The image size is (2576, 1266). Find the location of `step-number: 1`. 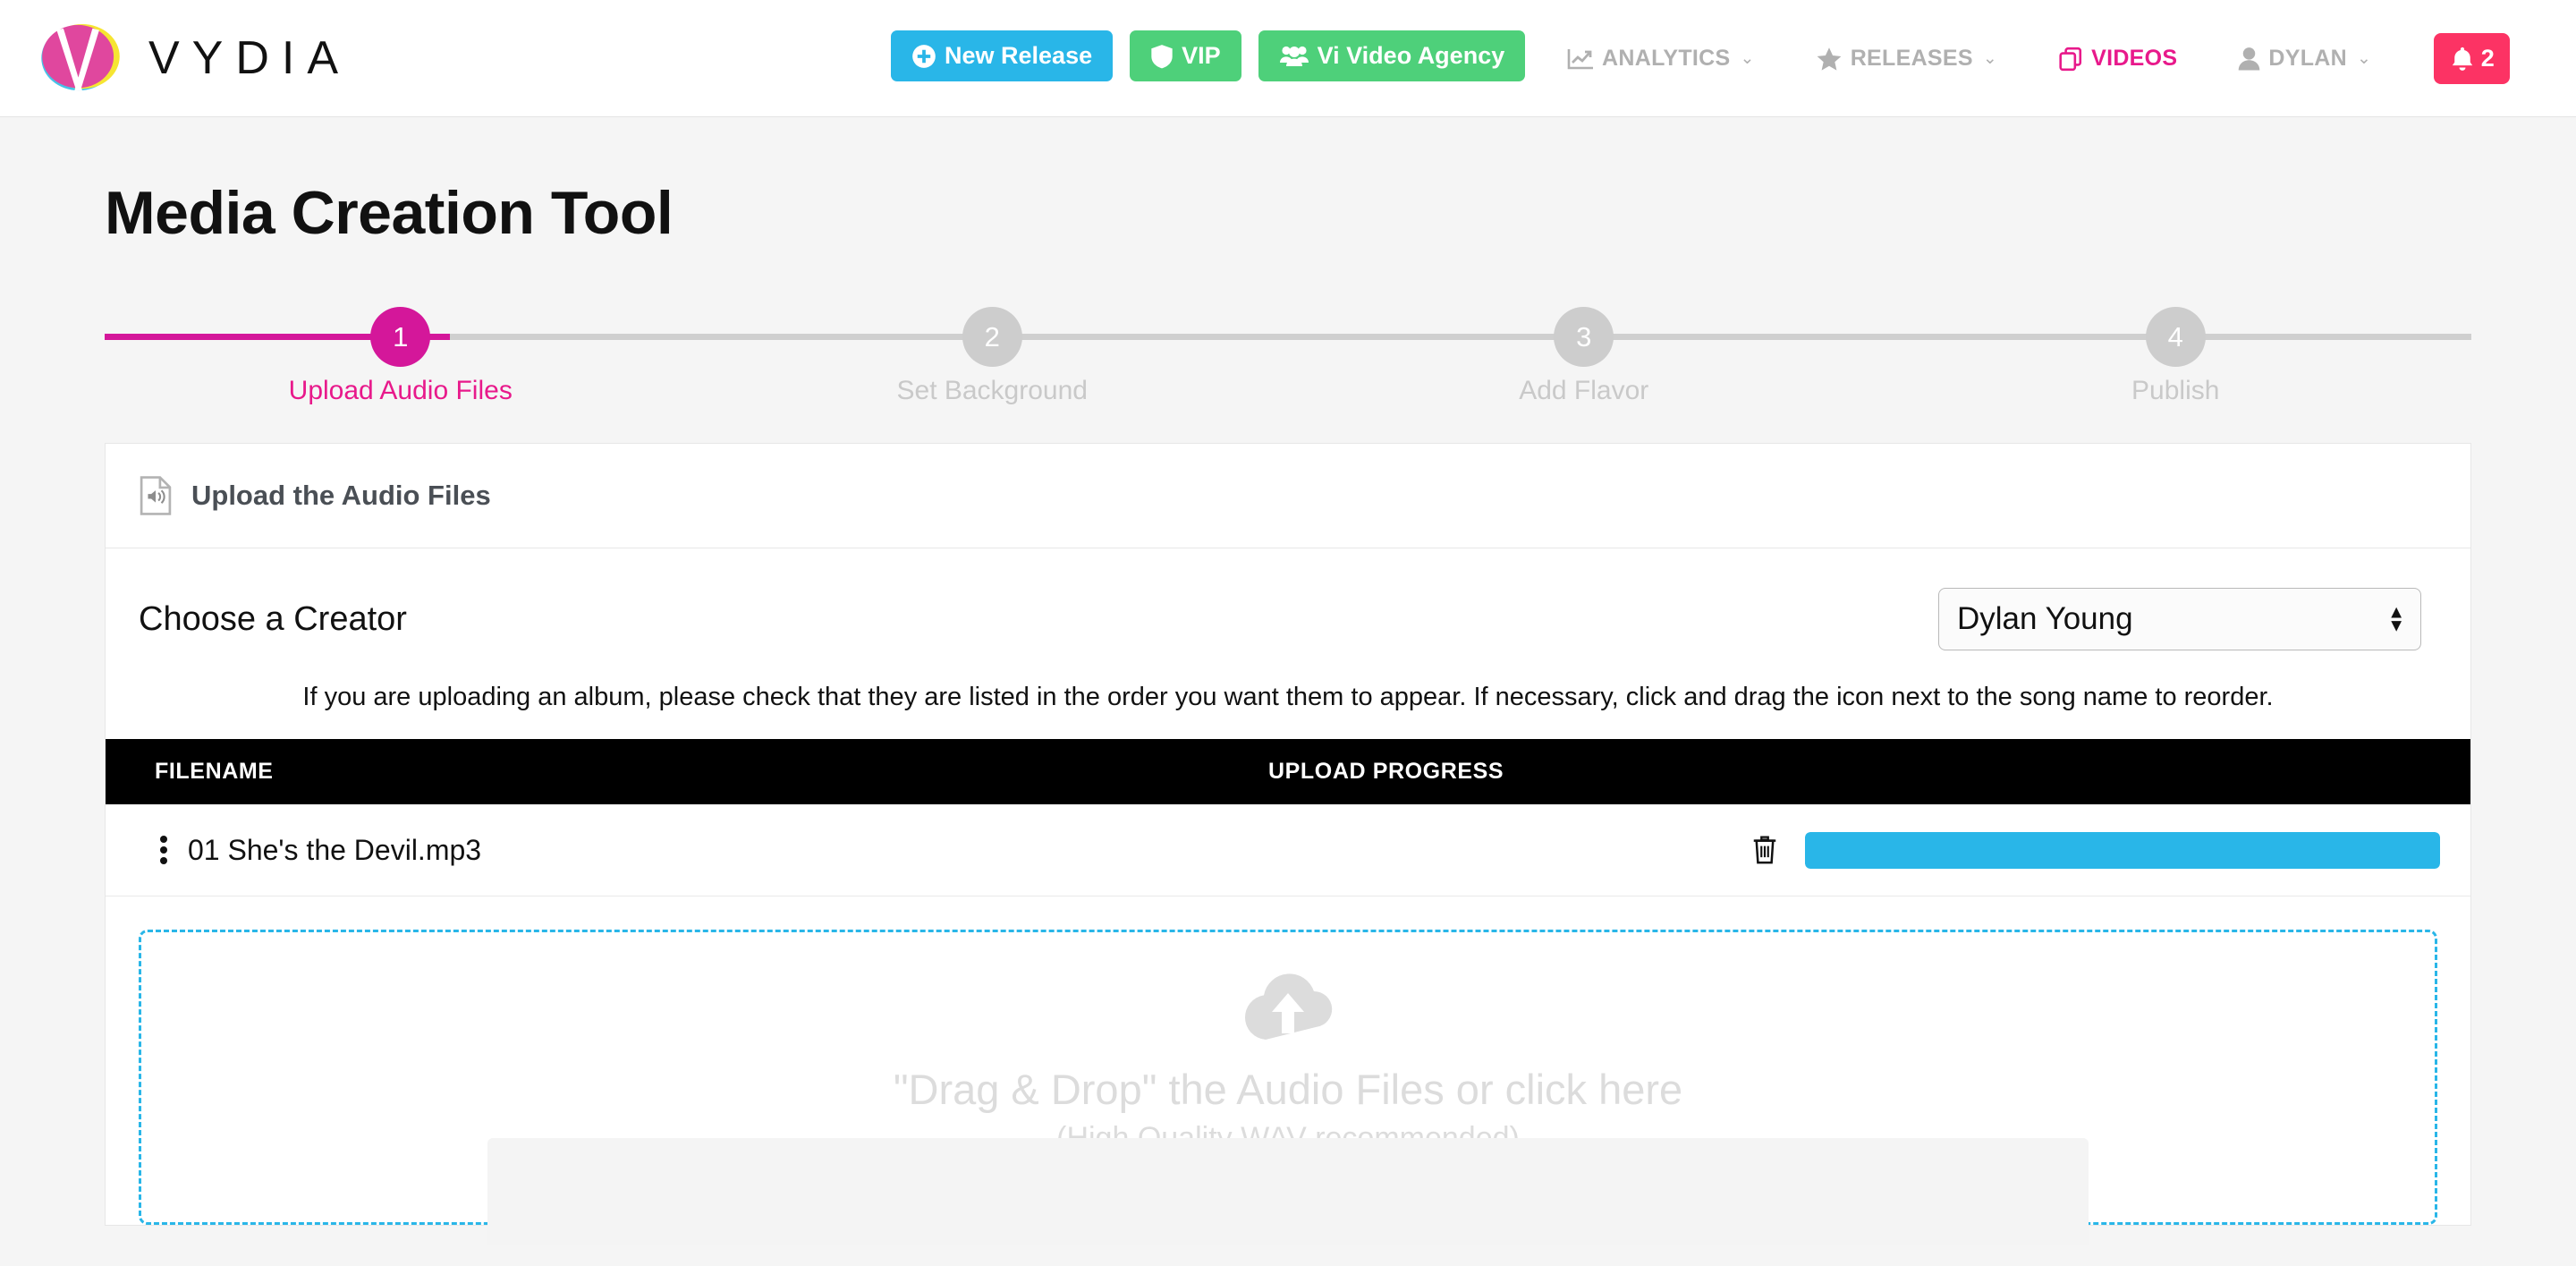

step-number: 1 is located at coordinates (400, 337).